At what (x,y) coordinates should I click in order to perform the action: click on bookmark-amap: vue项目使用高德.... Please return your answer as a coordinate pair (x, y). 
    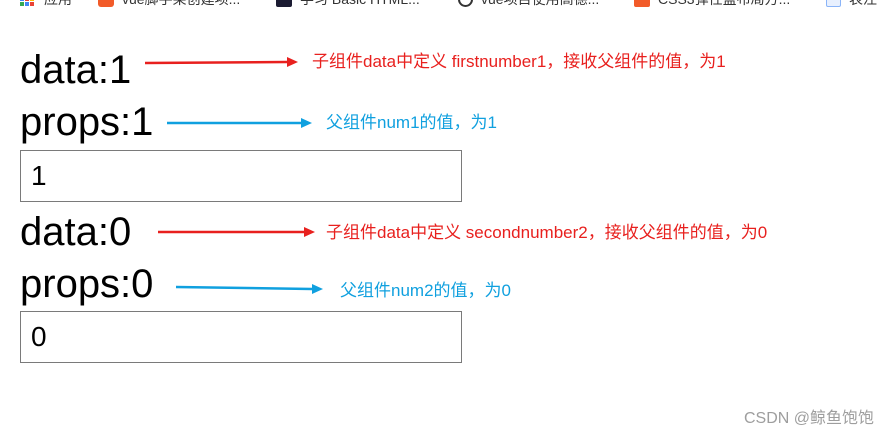
    Looking at the image, I should click on (528, 5).